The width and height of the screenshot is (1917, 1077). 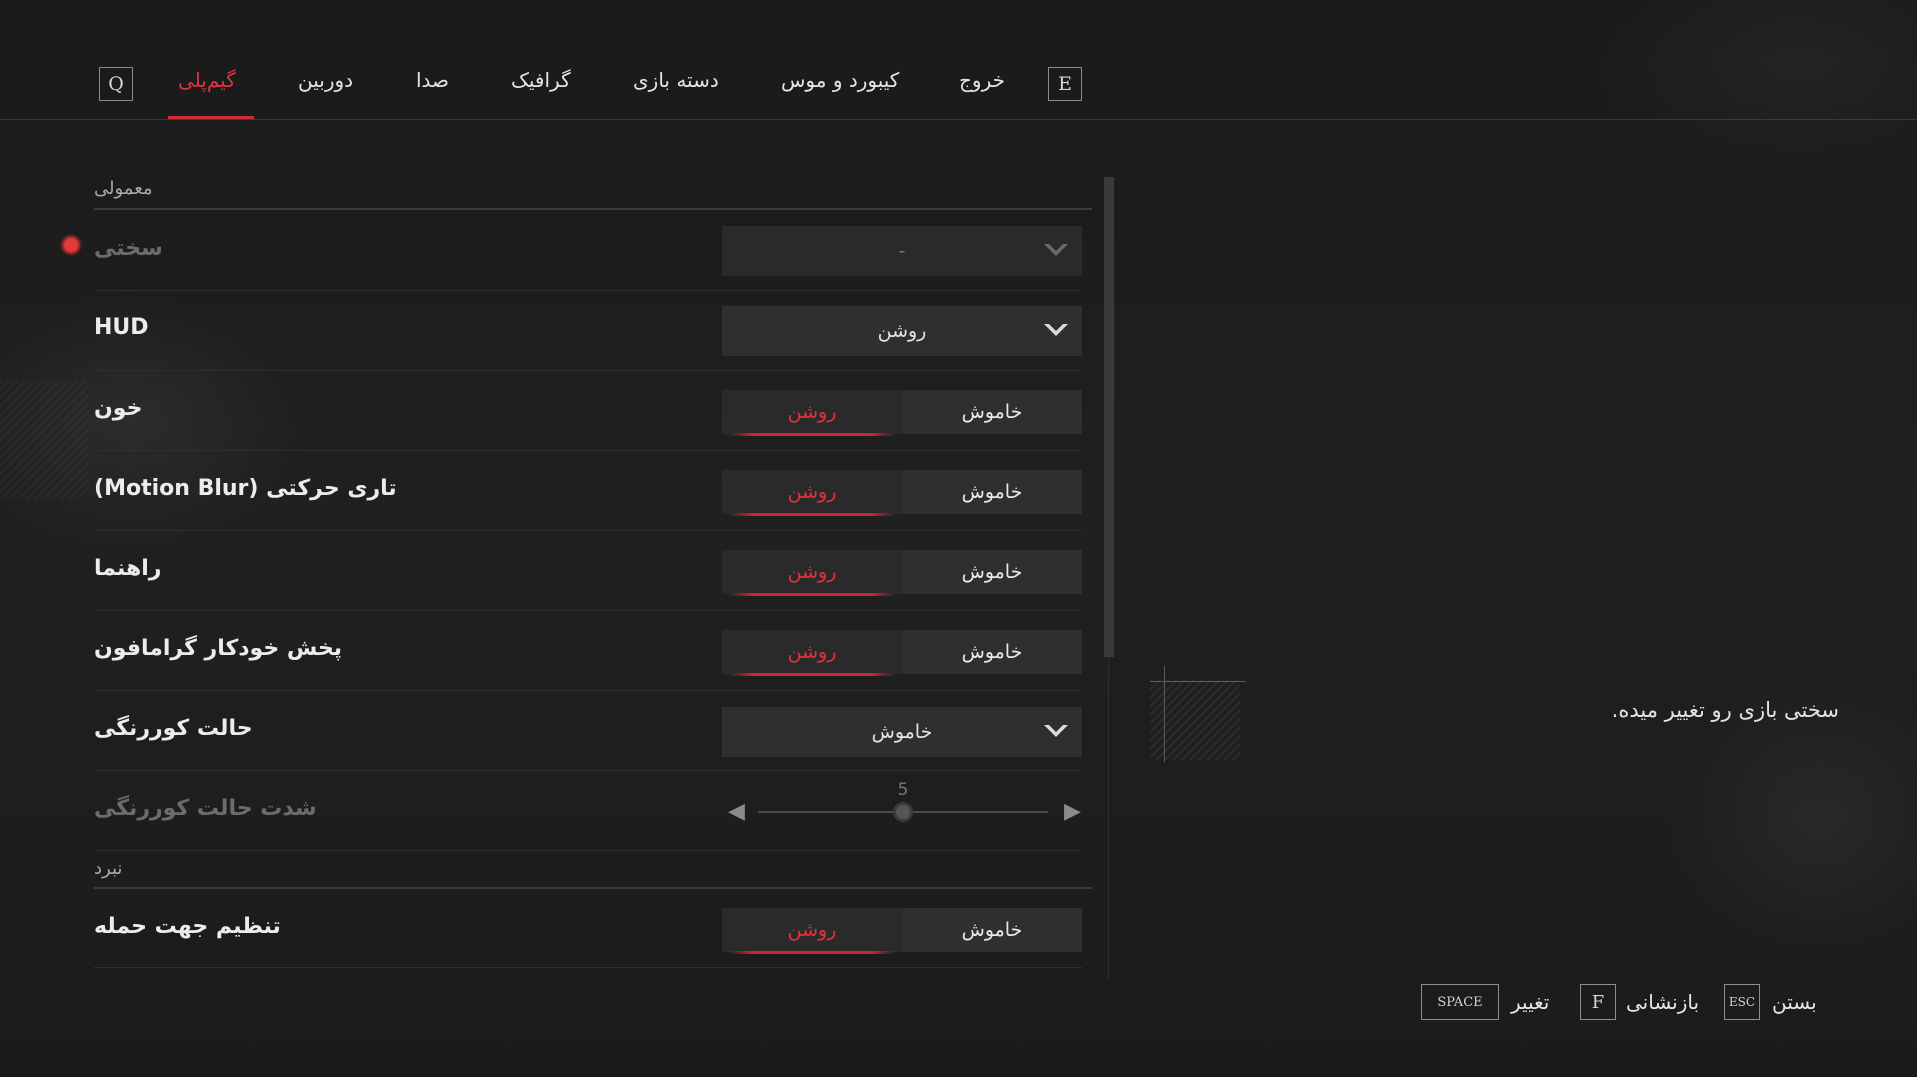 I want to click on arrow-left-icon: ◀, so click(x=736, y=812).